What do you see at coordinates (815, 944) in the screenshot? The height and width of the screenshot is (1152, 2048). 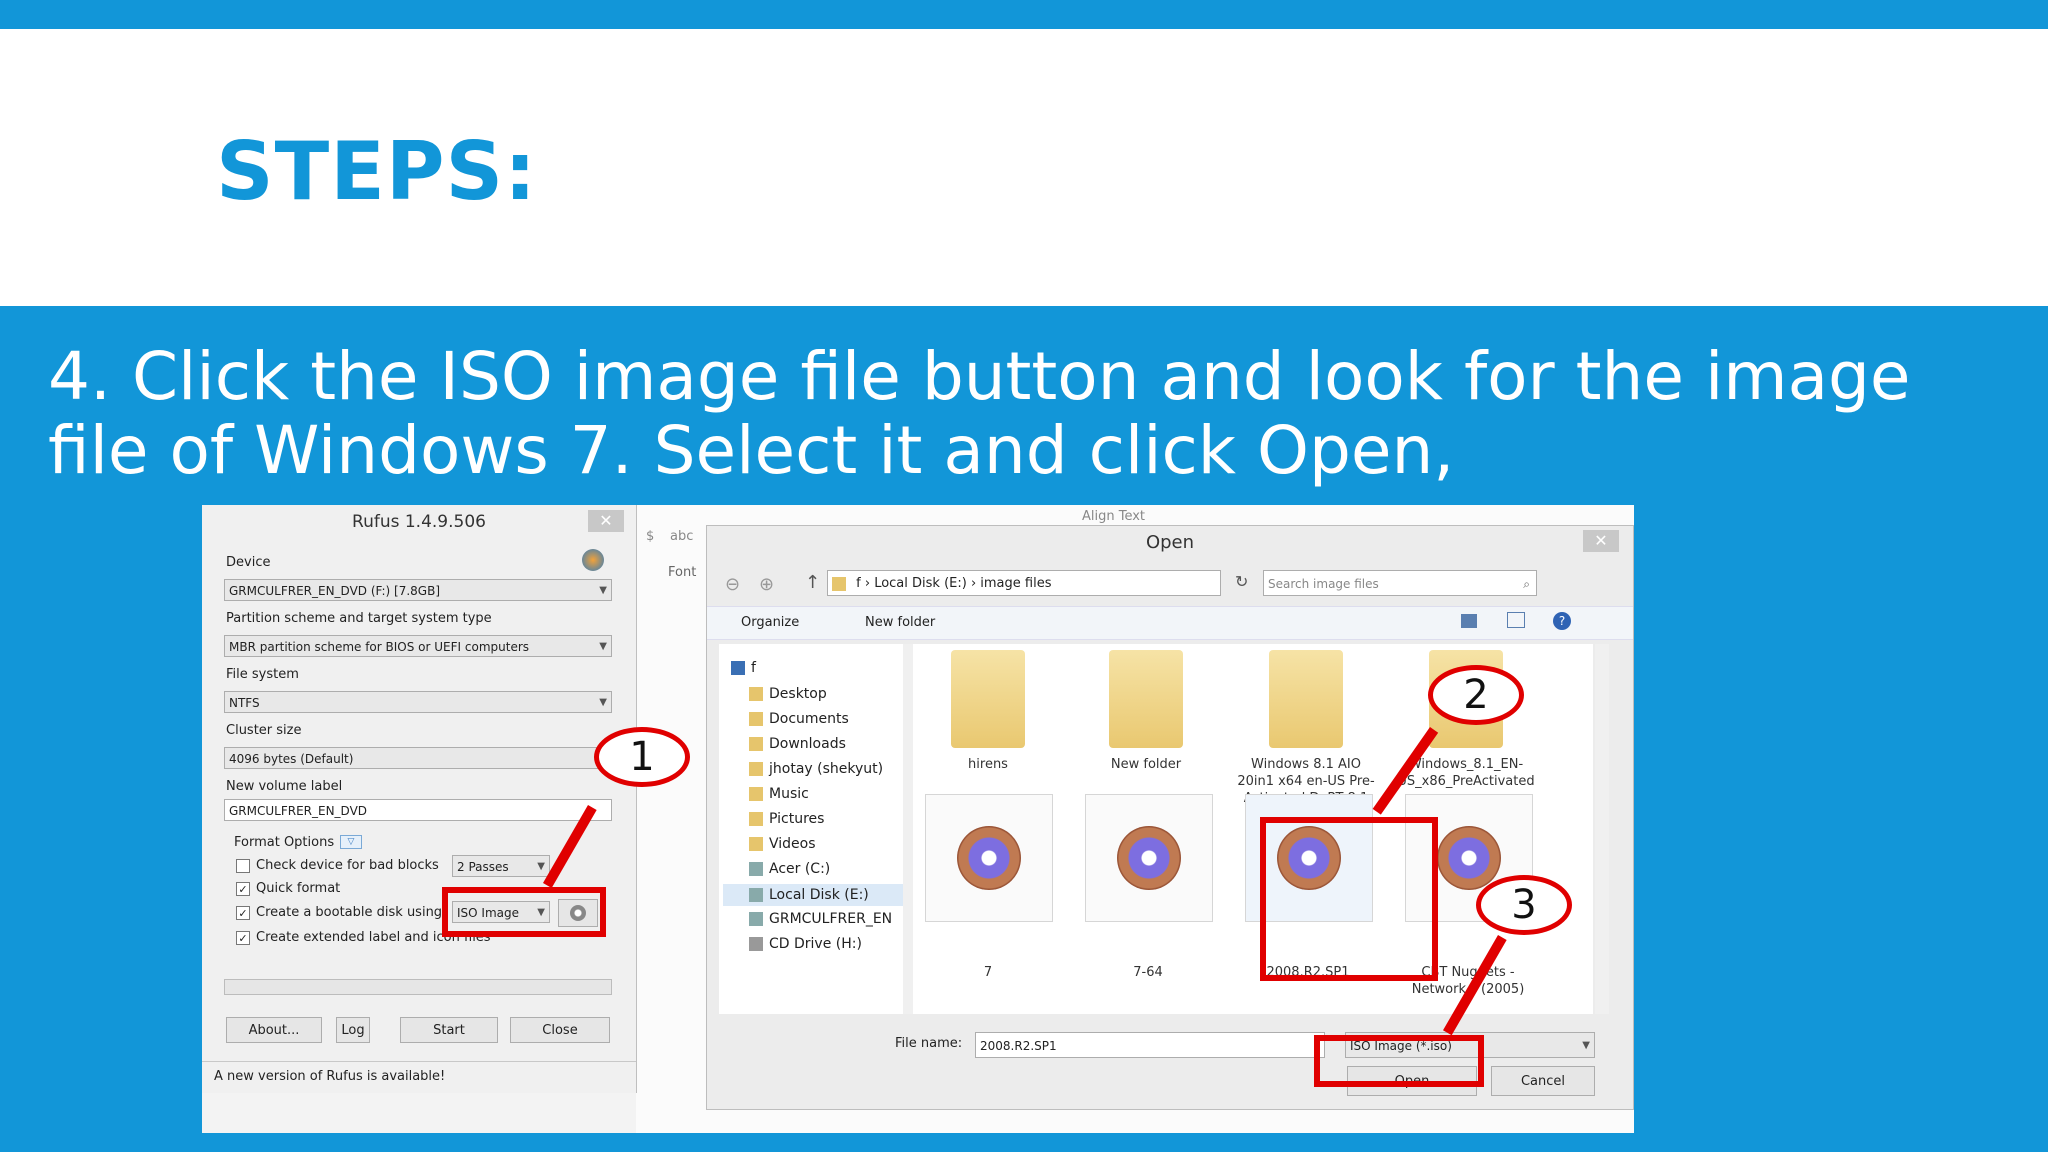 I see `nav-label: CD Drive (H:)` at bounding box center [815, 944].